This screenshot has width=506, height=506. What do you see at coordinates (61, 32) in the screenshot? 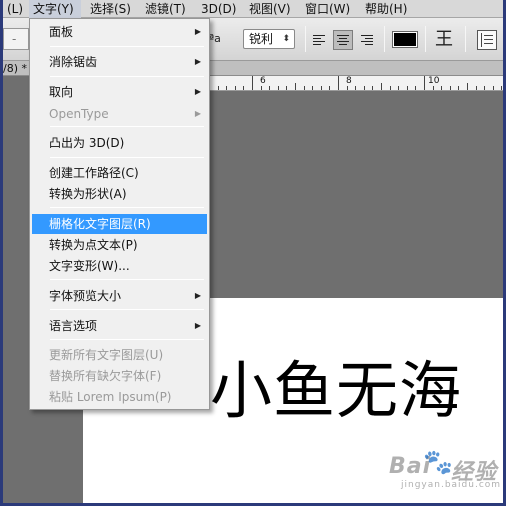
I see `menu-item-label: 面板` at bounding box center [61, 32].